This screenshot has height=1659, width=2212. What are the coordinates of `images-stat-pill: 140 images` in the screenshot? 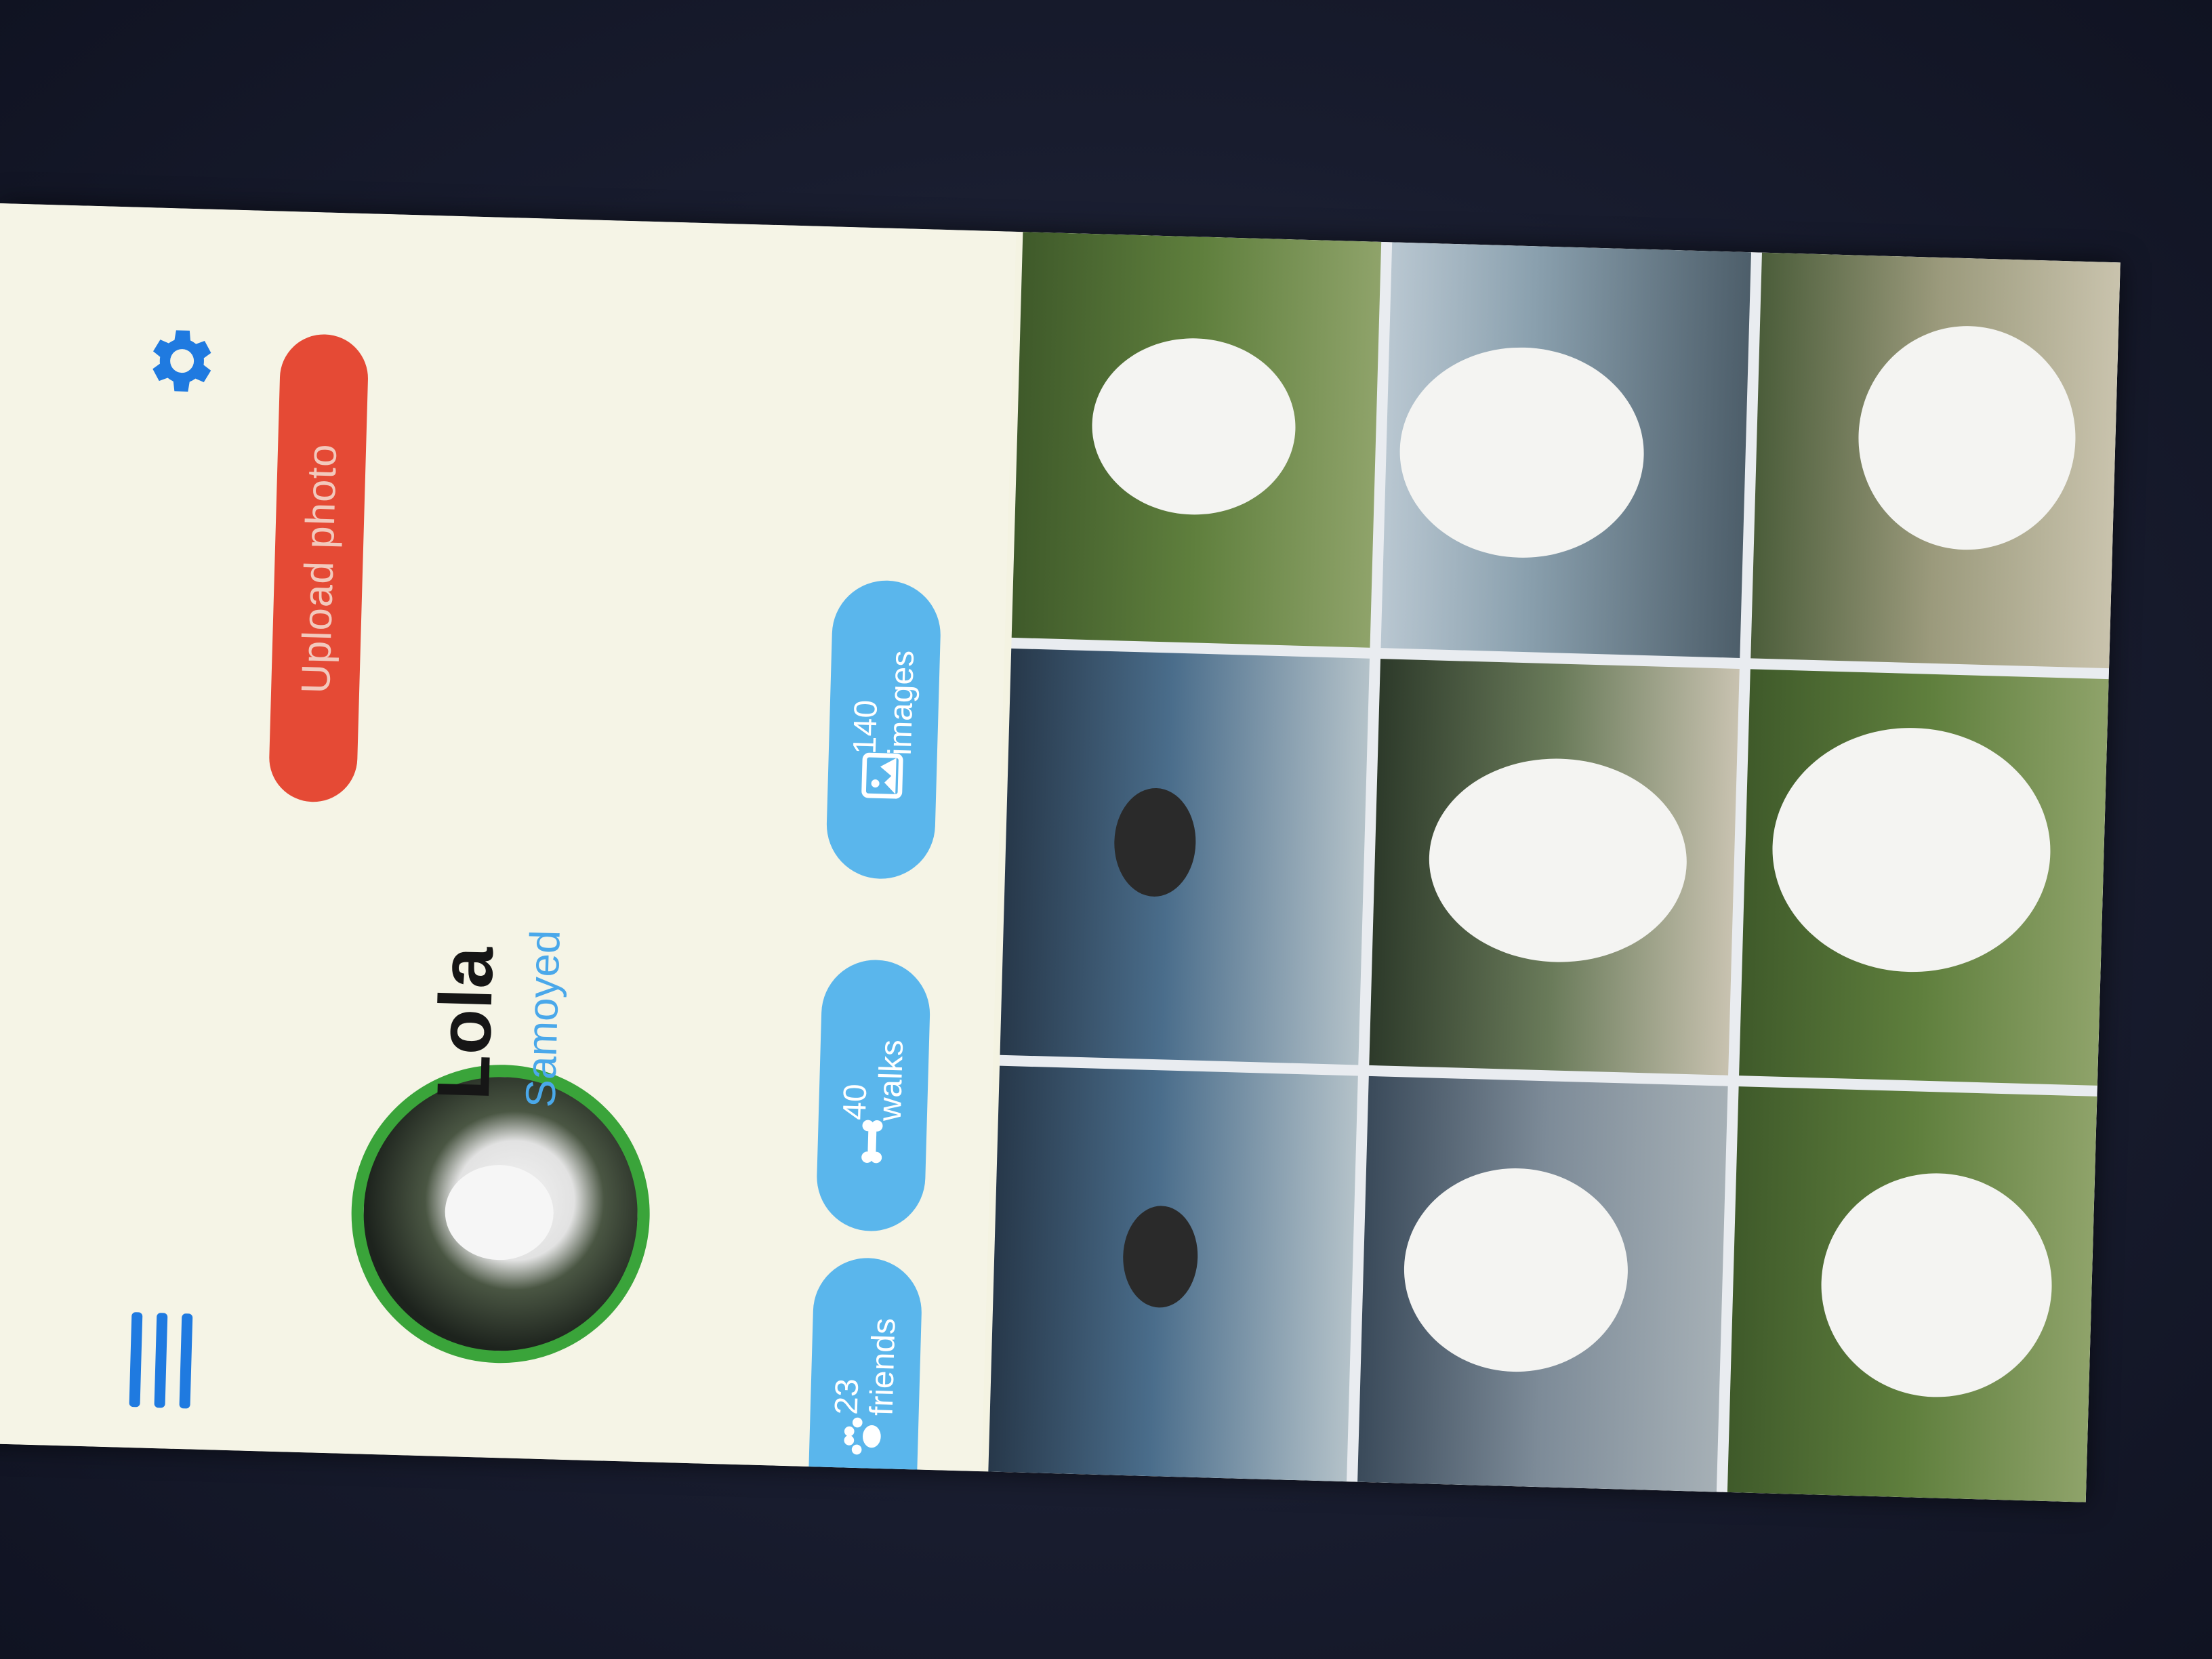 It's located at (883, 730).